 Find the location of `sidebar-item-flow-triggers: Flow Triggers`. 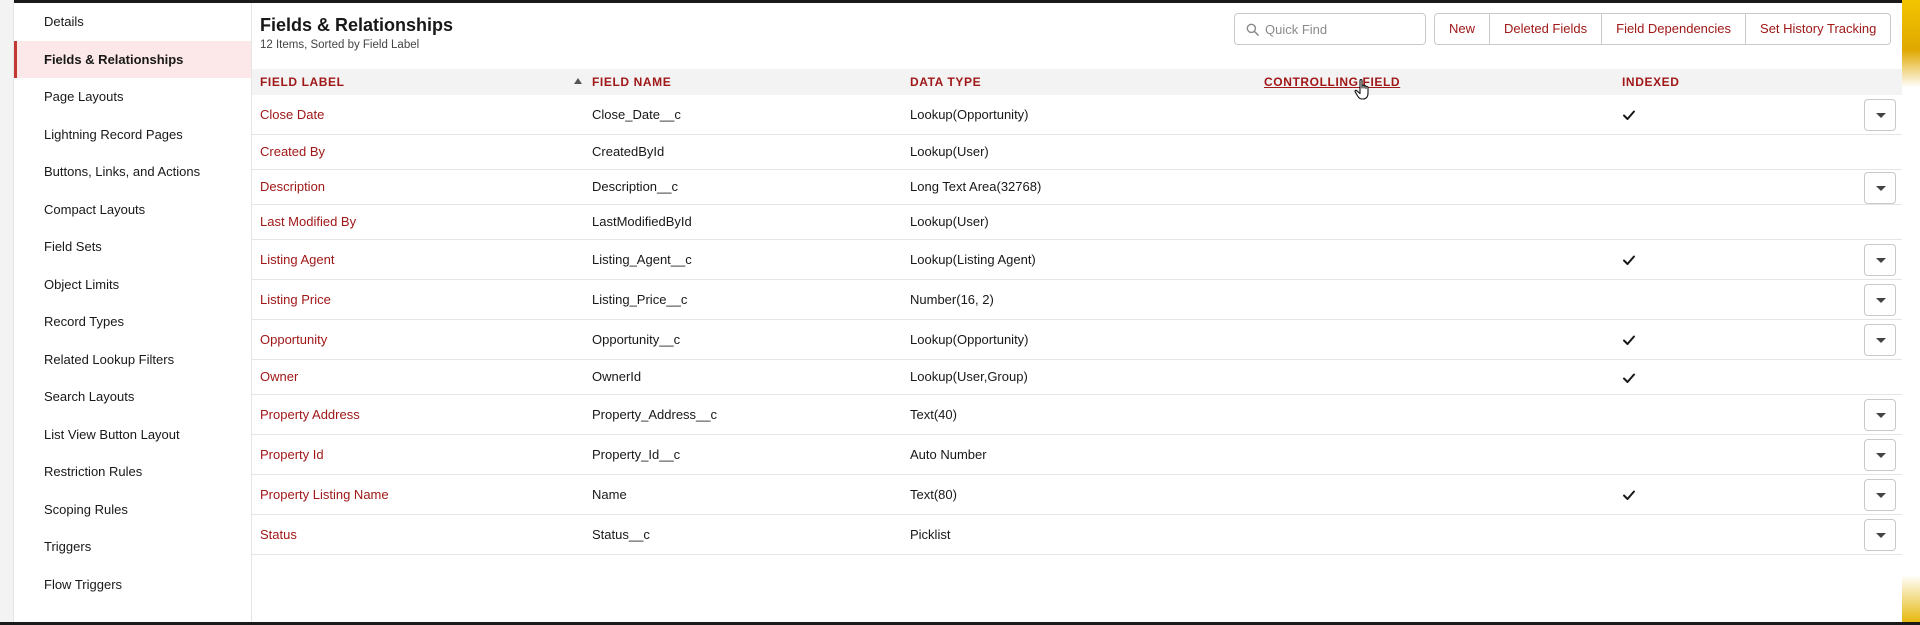

sidebar-item-flow-triggers: Flow Triggers is located at coordinates (132, 585).